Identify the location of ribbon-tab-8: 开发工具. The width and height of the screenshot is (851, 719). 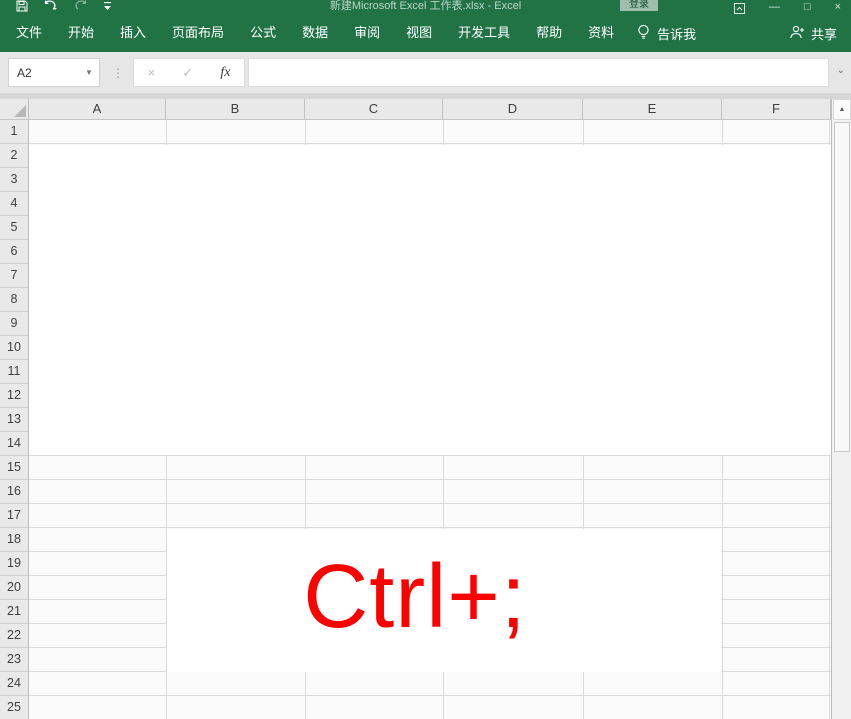
(484, 33).